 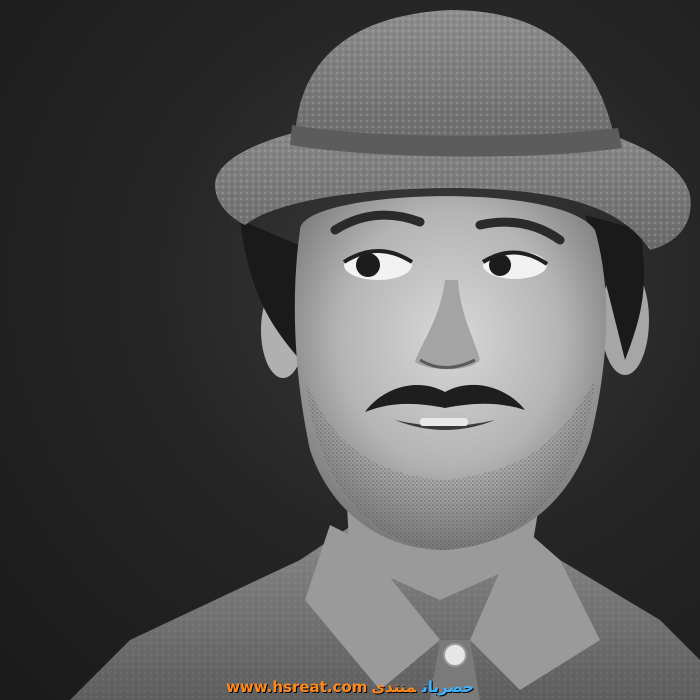 What do you see at coordinates (515, 264) in the screenshot?
I see `right-eye` at bounding box center [515, 264].